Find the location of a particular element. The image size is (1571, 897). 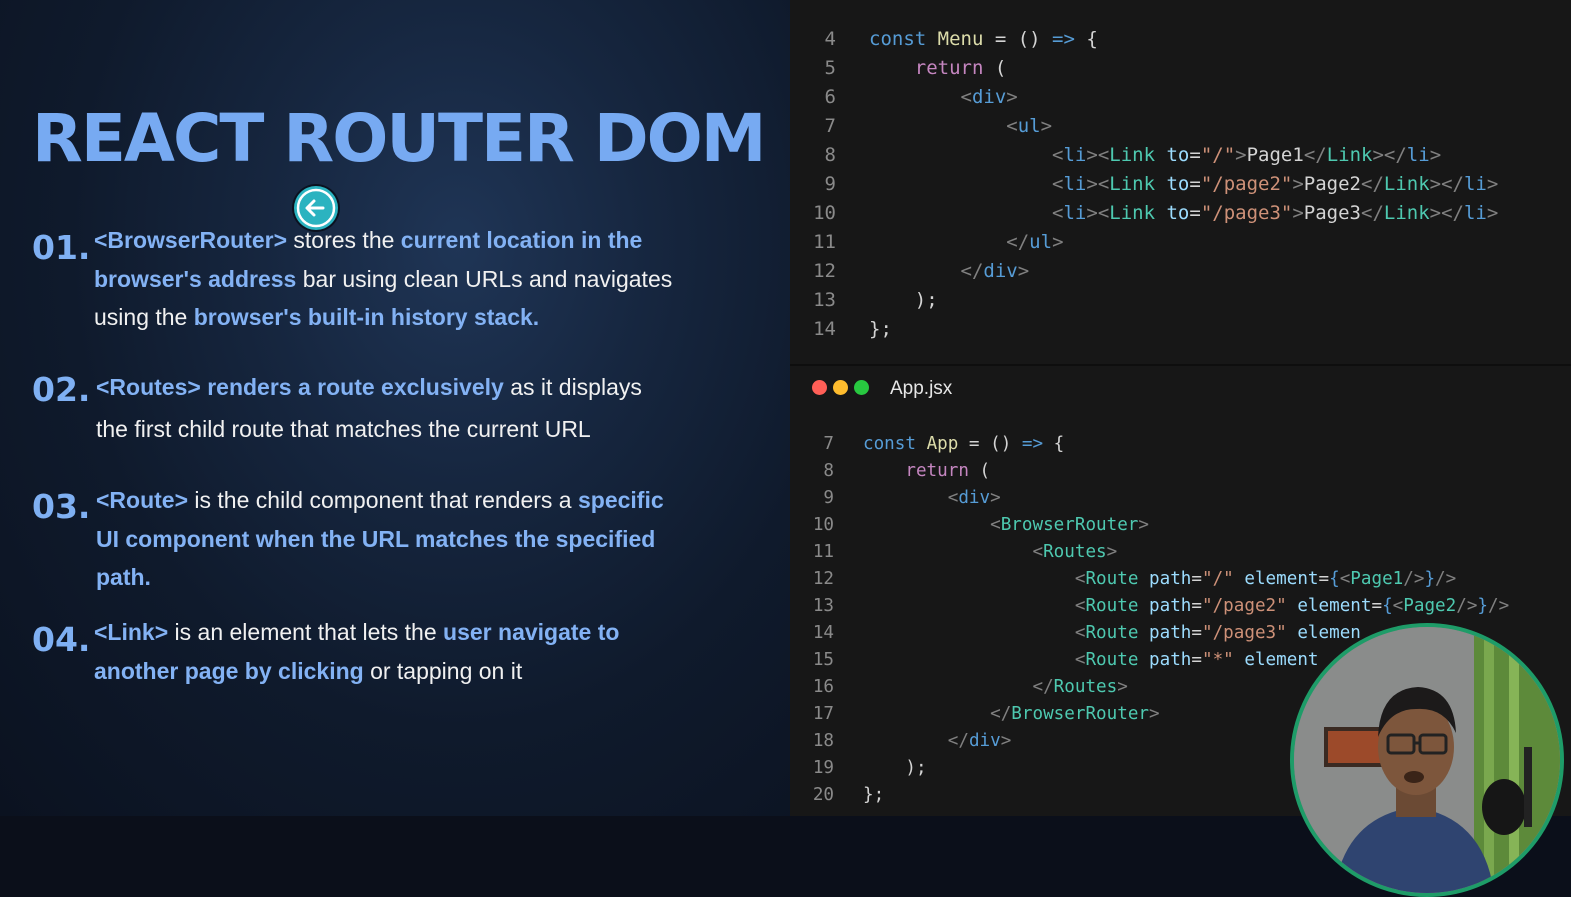

code-token: element is located at coordinates (1334, 606).